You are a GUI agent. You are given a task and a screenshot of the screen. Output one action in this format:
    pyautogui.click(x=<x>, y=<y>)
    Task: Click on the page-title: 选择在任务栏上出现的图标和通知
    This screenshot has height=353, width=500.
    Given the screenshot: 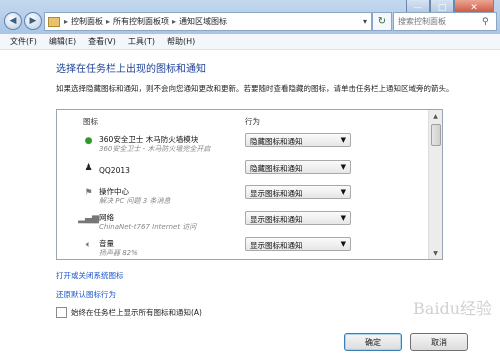 What is the action you would take?
    pyautogui.click(x=131, y=69)
    